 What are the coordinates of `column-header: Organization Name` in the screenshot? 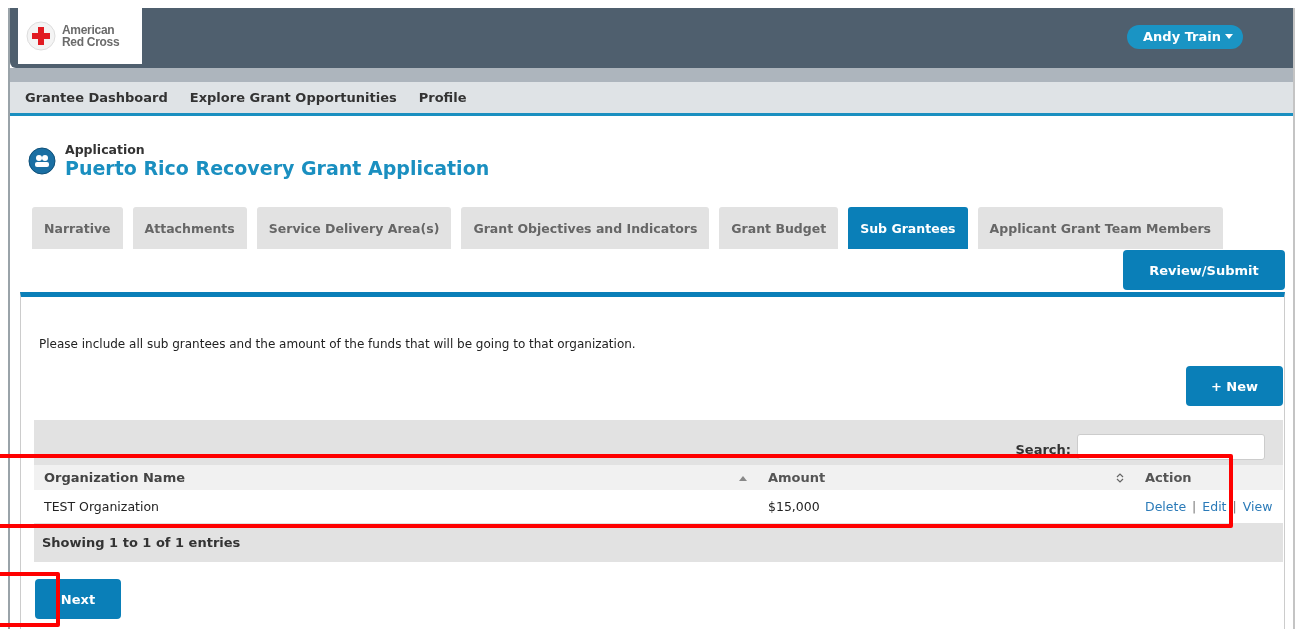 It's located at (396, 477).